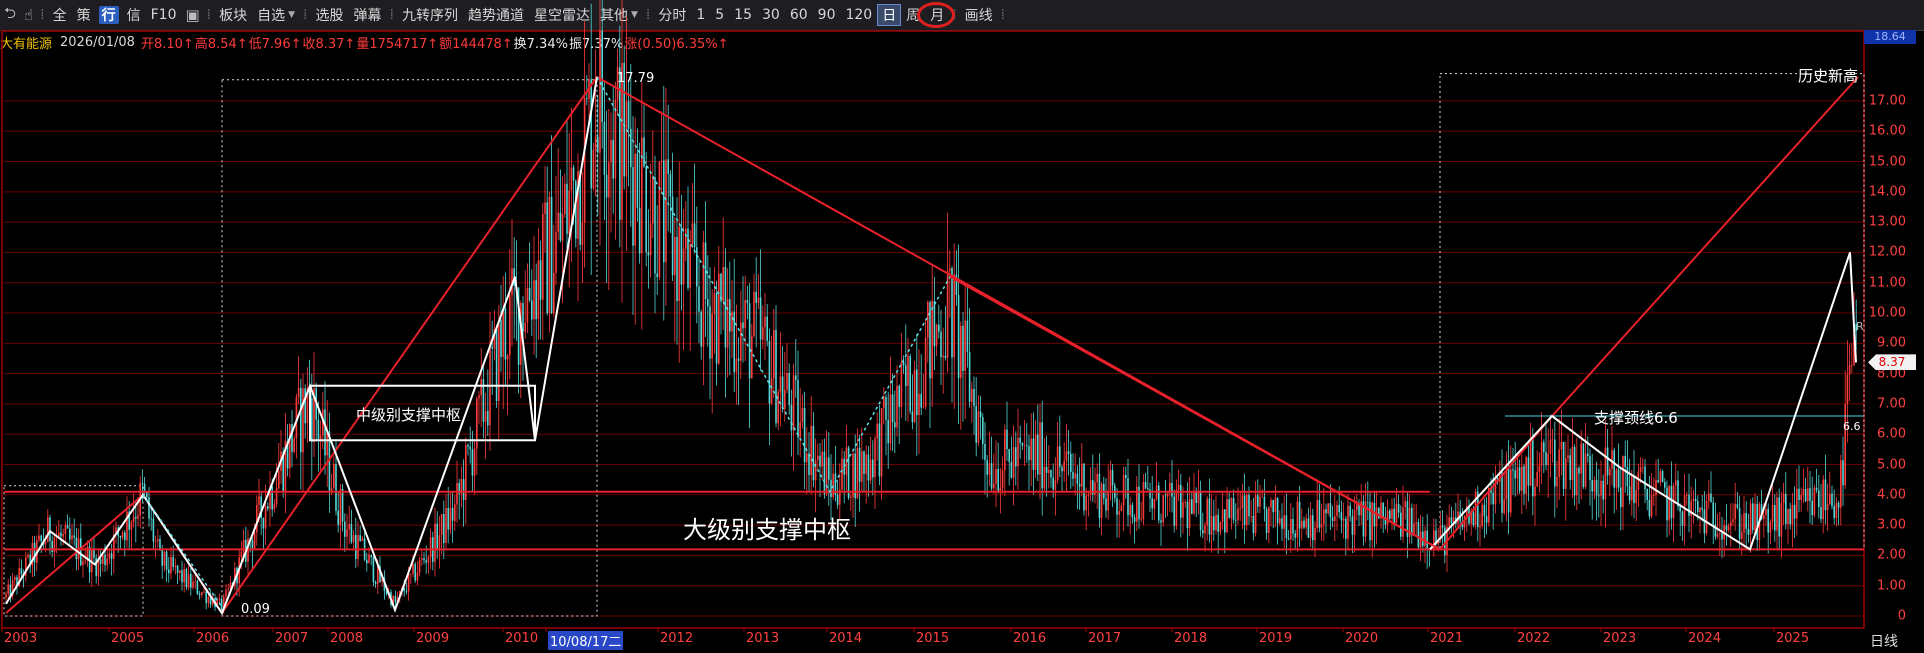 Image resolution: width=1924 pixels, height=653 pixels. I want to click on y-tick-label: 2.00, so click(1891, 555).